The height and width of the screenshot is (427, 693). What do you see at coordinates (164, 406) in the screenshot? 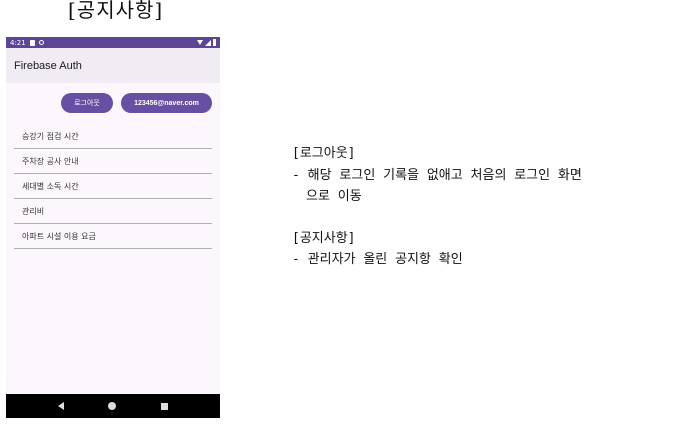
I see `recent-apps-icon` at bounding box center [164, 406].